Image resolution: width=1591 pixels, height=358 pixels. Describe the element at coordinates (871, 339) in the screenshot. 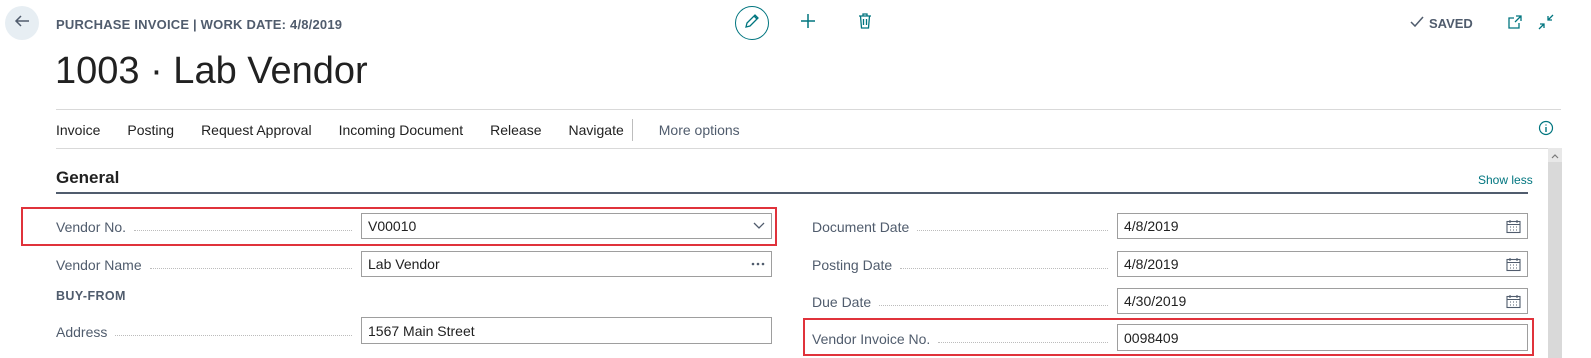

I see `vendor-invoice-no-label-text: Vendor Invoice No.` at that location.